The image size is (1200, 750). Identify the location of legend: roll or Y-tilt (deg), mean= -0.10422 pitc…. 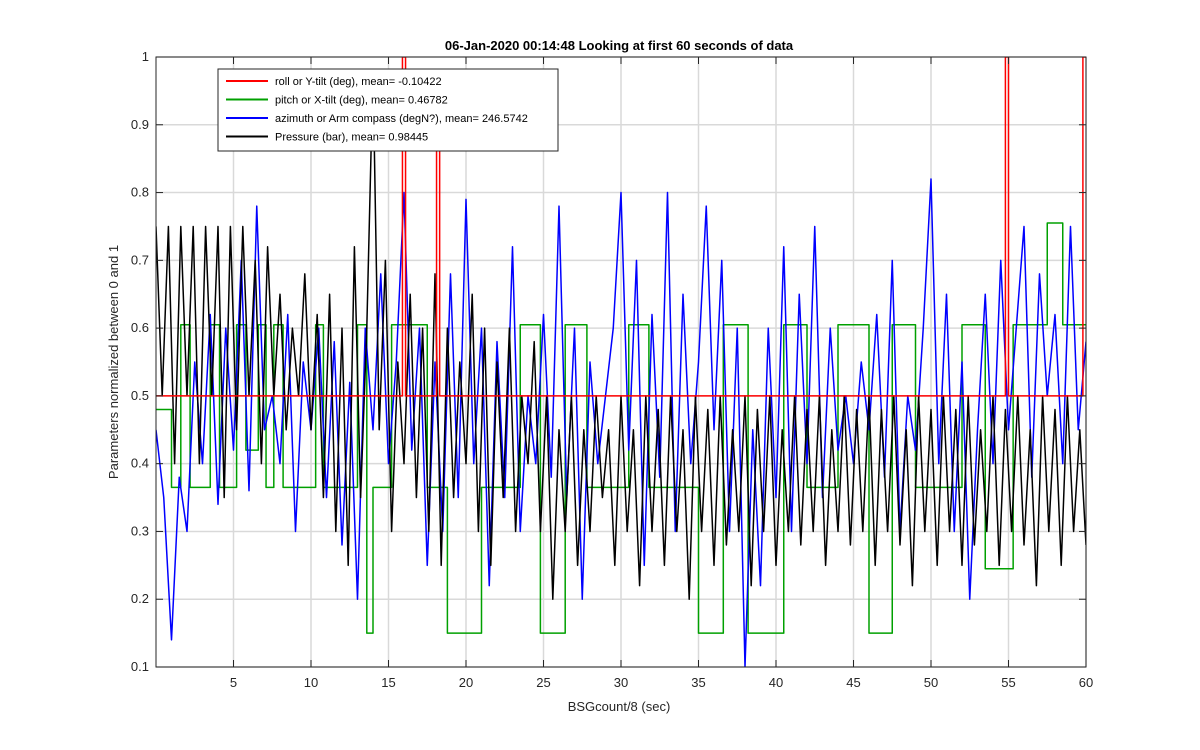
(388, 110).